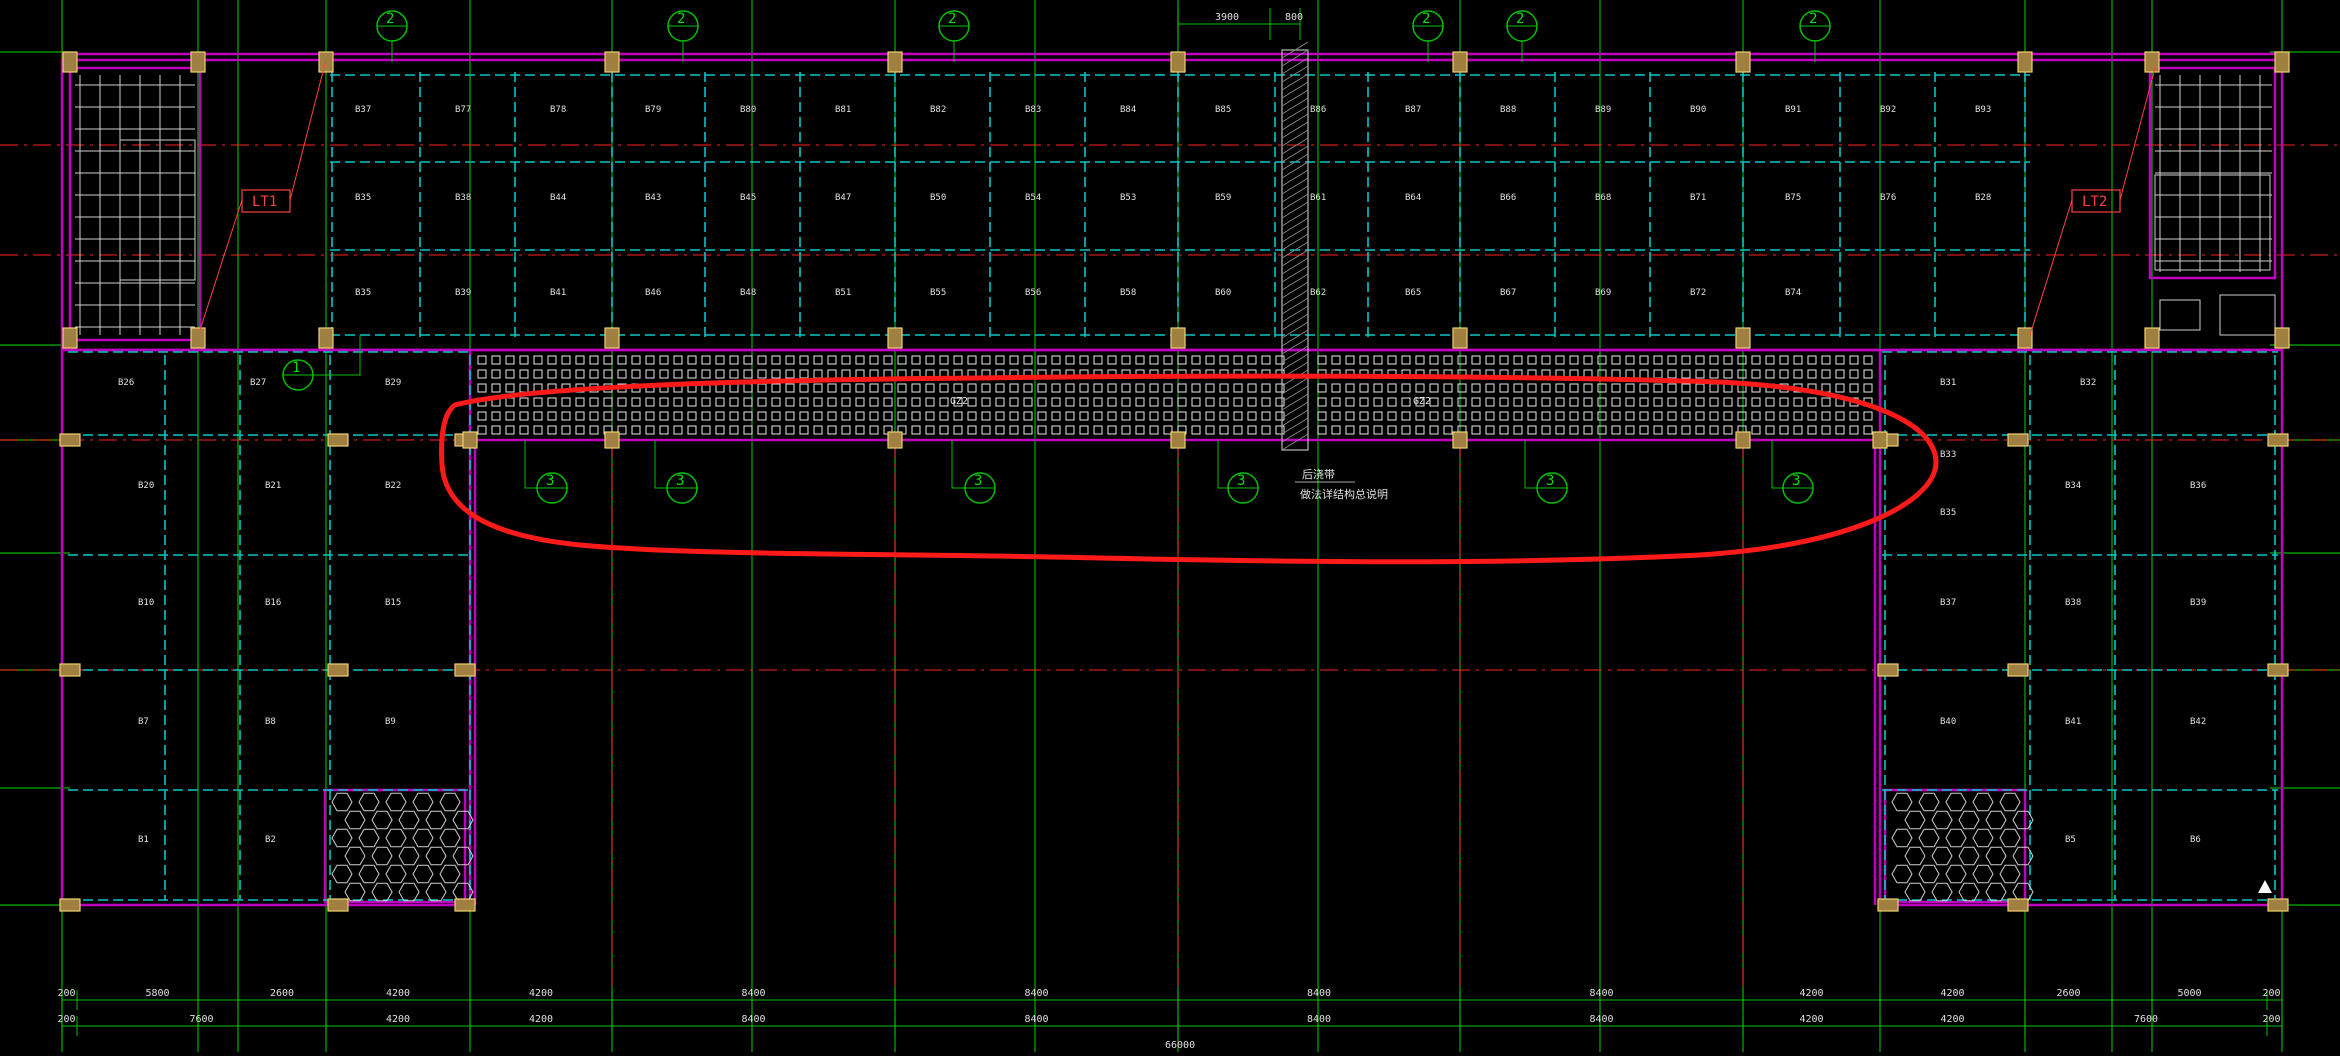  I want to click on room-code: B86, so click(1318, 110).